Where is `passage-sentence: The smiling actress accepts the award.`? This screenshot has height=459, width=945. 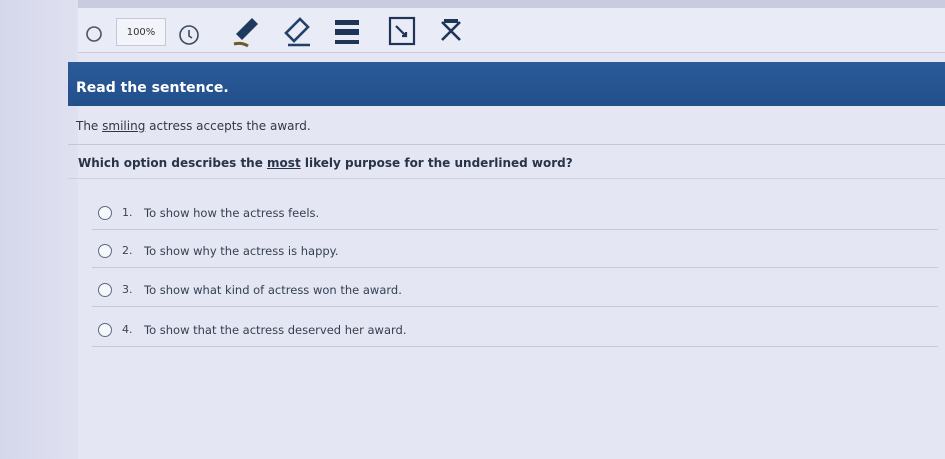 passage-sentence: The smiling actress accepts the award. is located at coordinates (193, 126).